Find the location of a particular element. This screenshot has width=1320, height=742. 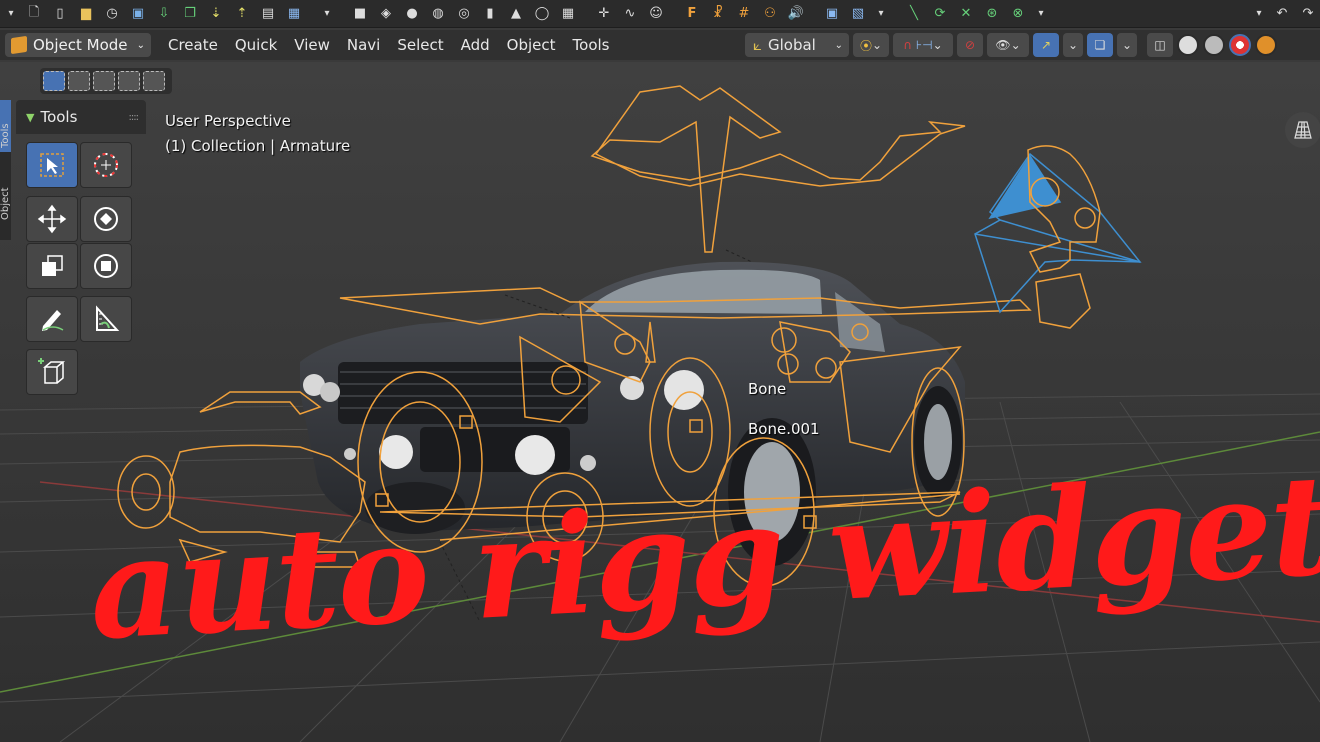

render-image-icon: ▤ is located at coordinates (268, 14).